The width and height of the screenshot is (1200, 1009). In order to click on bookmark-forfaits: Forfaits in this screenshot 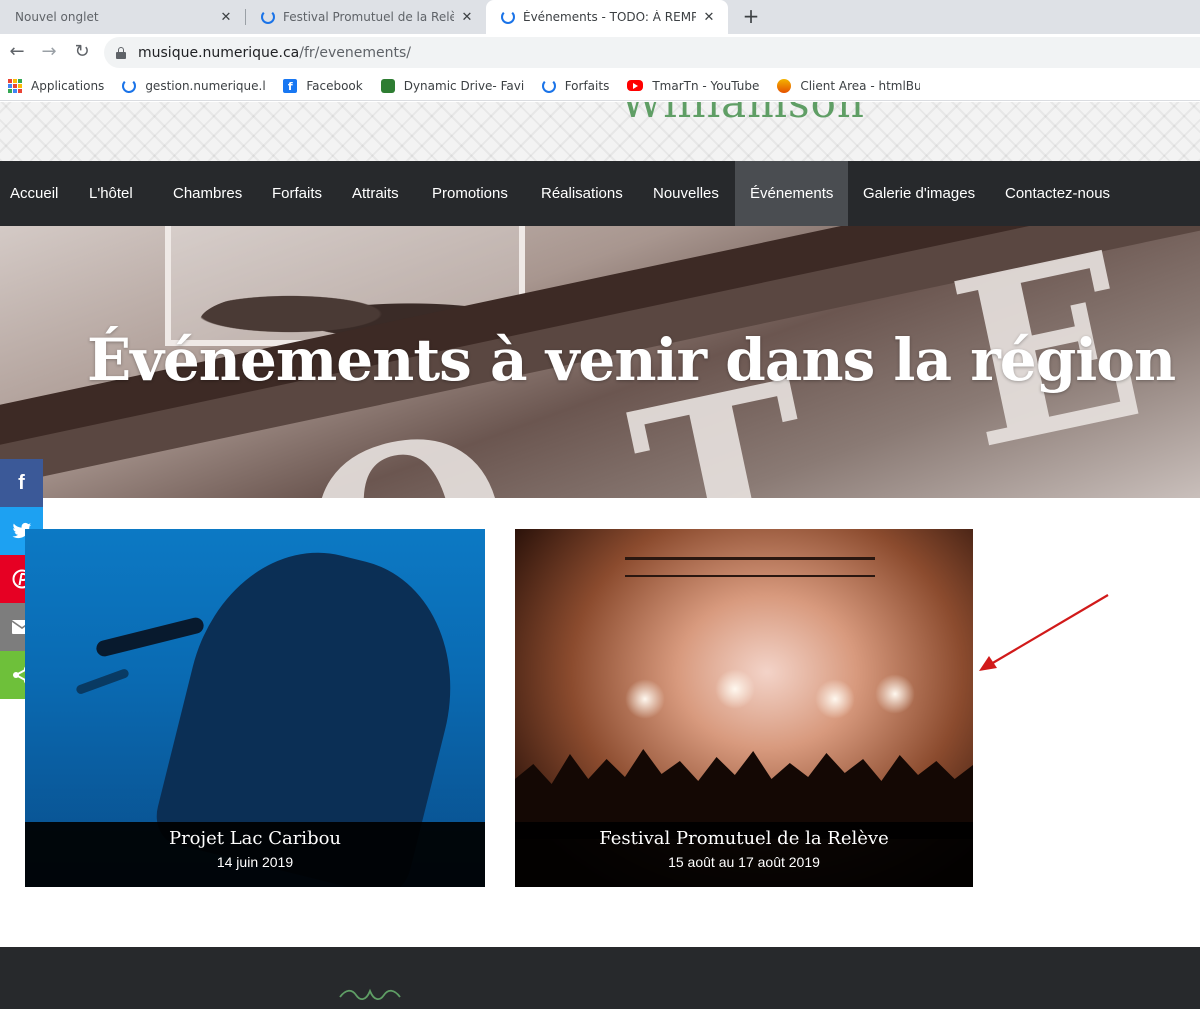, I will do `click(575, 85)`.